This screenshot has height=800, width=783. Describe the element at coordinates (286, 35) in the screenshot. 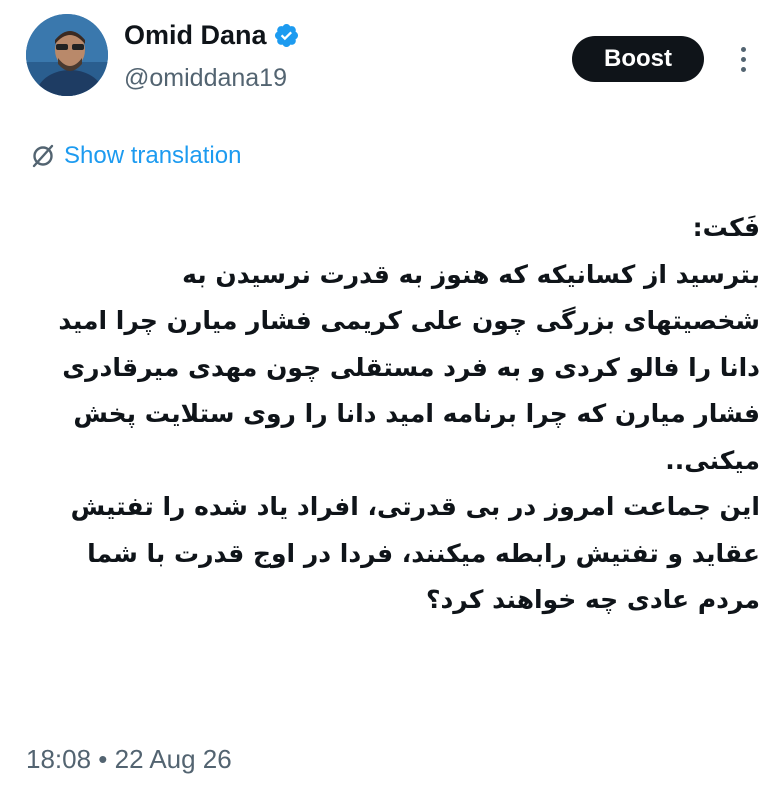

I see `verified-badge-icon` at that location.